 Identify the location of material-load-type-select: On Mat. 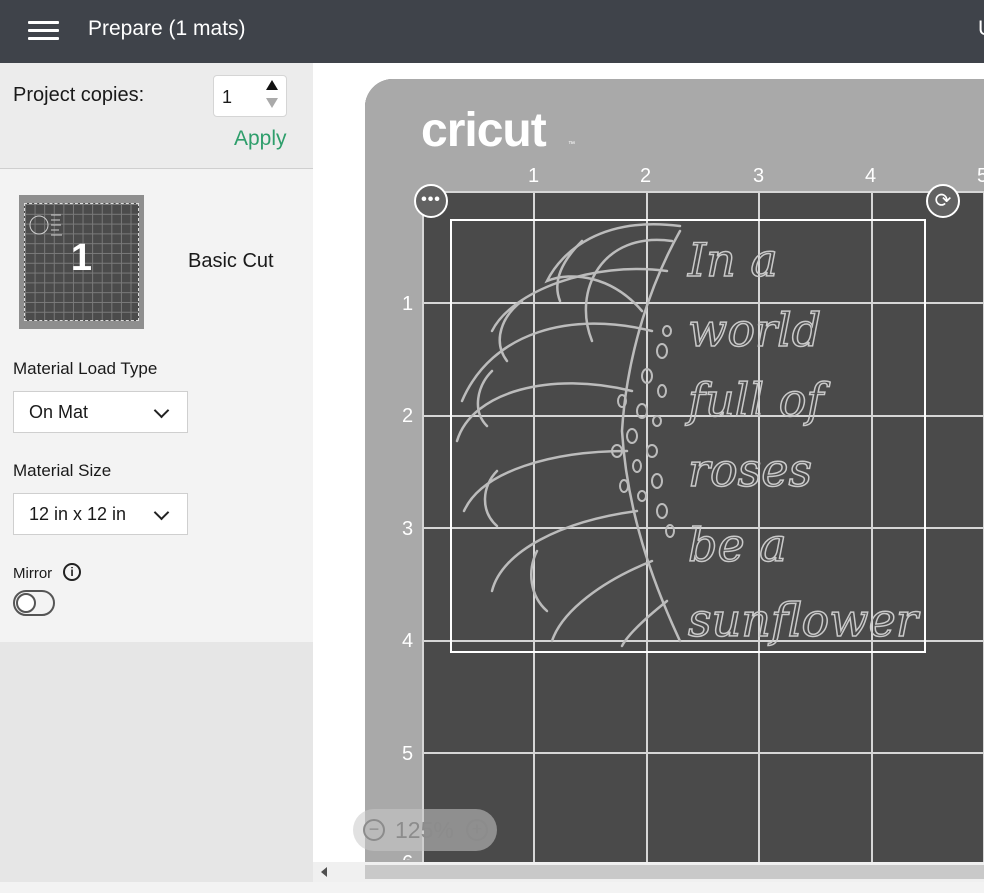
(100, 412).